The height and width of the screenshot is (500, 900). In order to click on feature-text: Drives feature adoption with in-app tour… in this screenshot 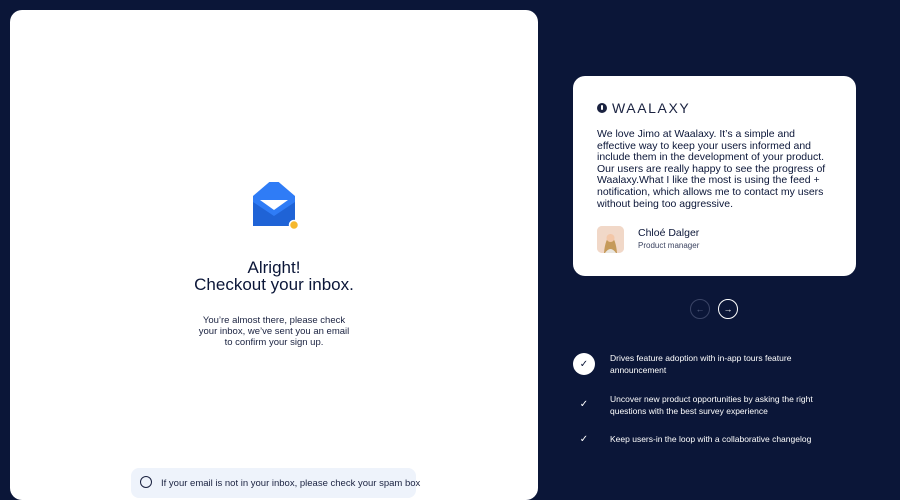, I will do `click(701, 364)`.